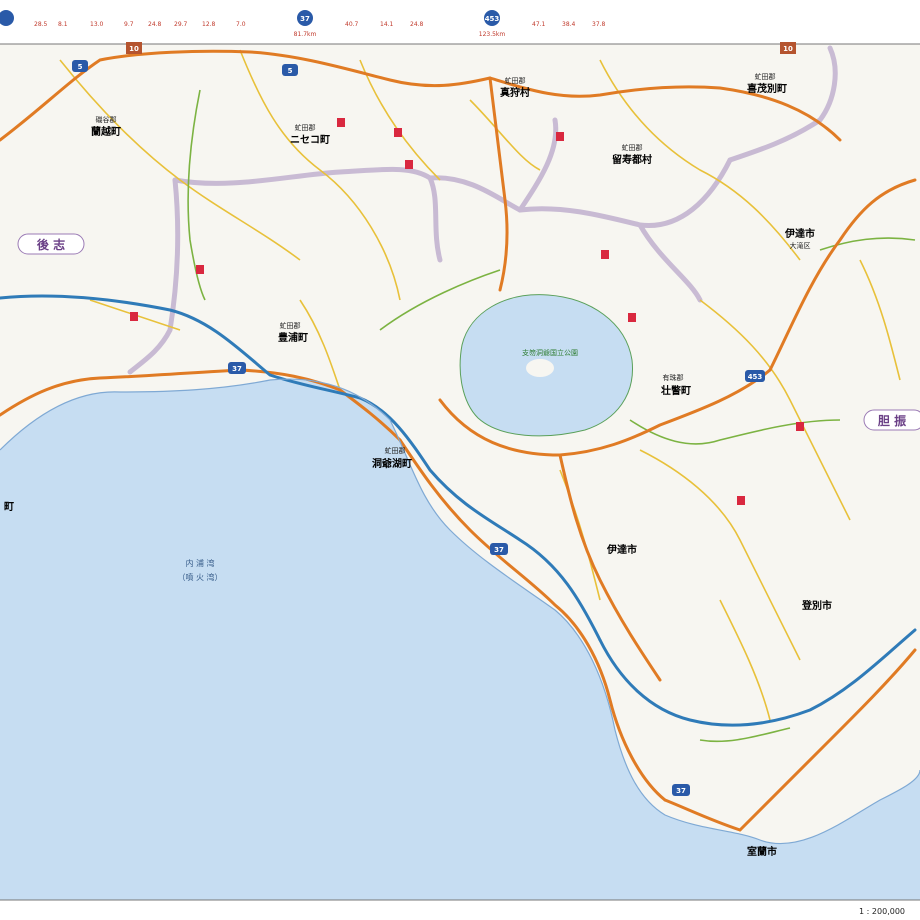 Image resolution: width=920 pixels, height=920 pixels. What do you see at coordinates (106, 131) in the screenshot?
I see `rankoshi-label: 蘭越町` at bounding box center [106, 131].